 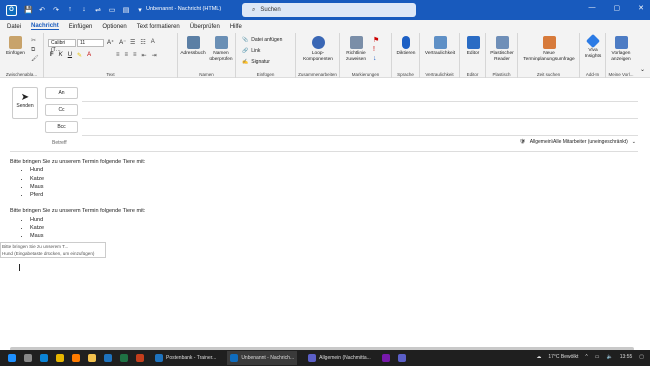 What do you see at coordinates (84, 10) in the screenshot?
I see `down-arrow-icon: ↓` at bounding box center [84, 10].